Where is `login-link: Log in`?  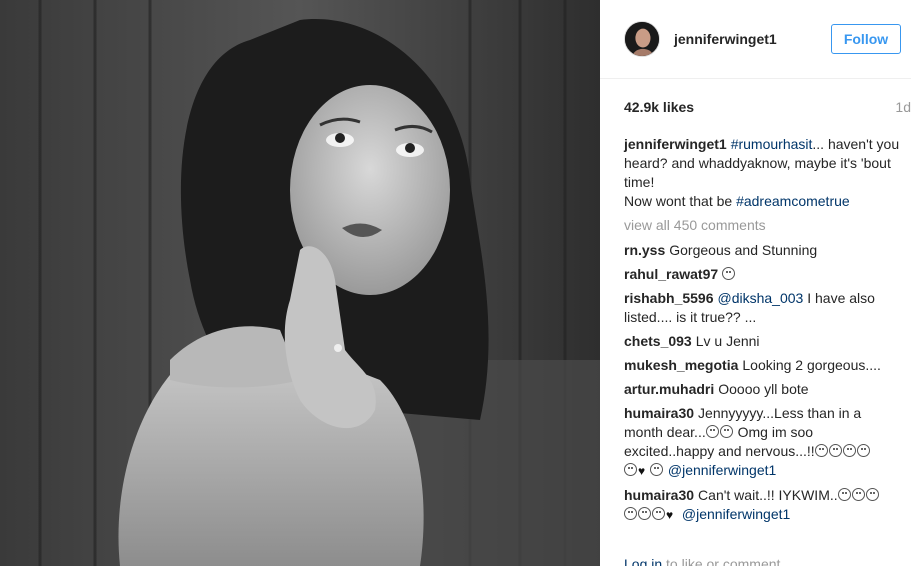
login-link: Log in is located at coordinates (643, 561).